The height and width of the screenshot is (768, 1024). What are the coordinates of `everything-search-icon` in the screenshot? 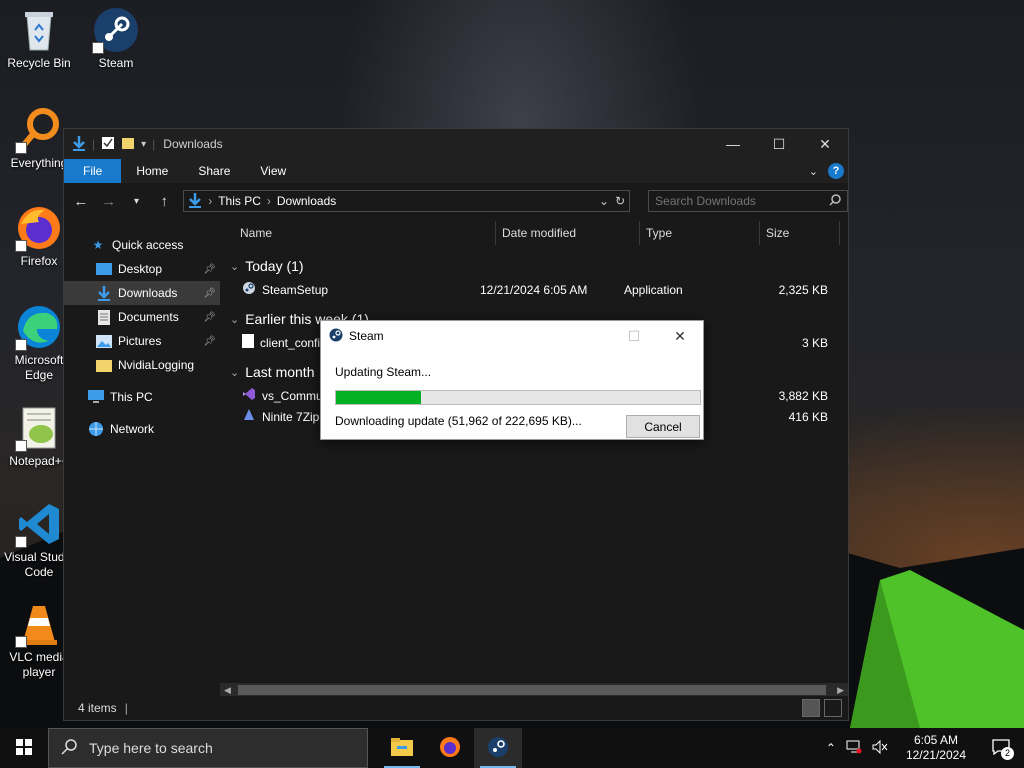 It's located at (39, 130).